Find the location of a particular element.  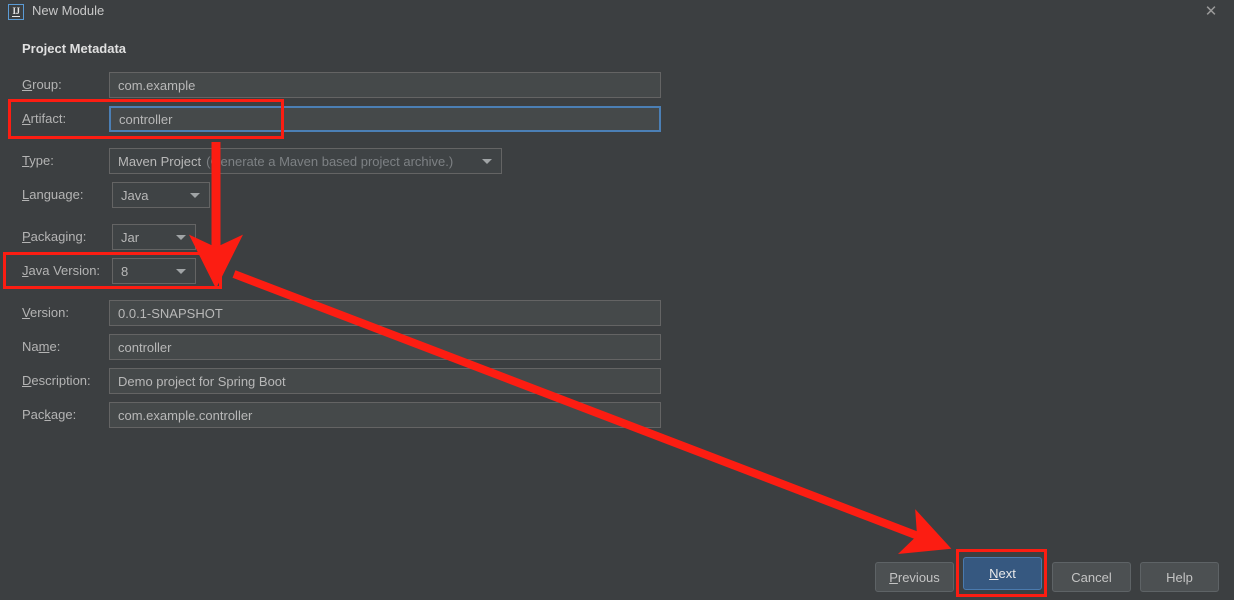

package-input-value: com.example.controller is located at coordinates (185, 415).